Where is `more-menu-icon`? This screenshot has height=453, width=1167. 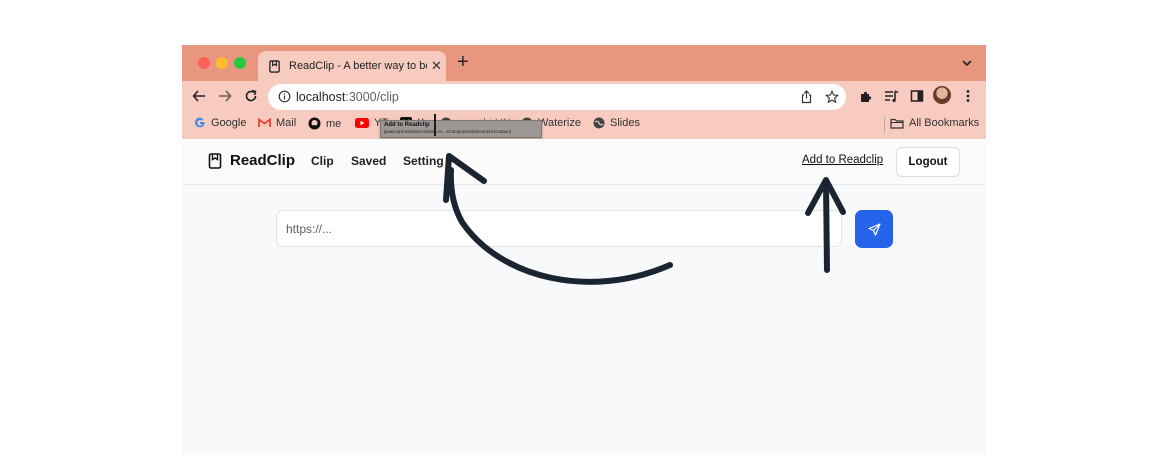 more-menu-icon is located at coordinates (968, 96).